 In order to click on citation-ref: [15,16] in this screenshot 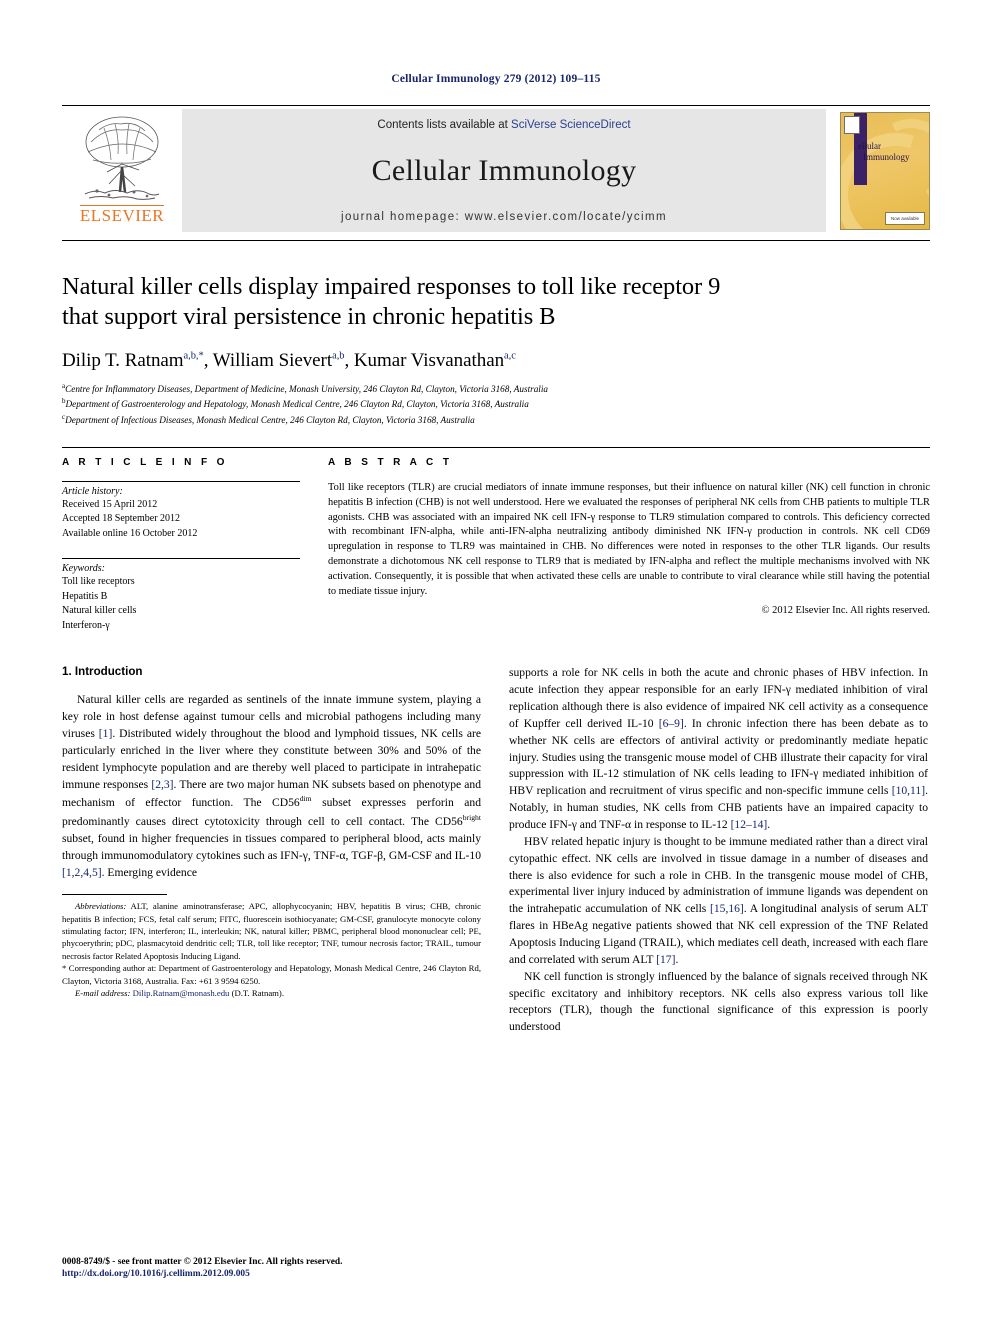, I will do `click(727, 908)`.